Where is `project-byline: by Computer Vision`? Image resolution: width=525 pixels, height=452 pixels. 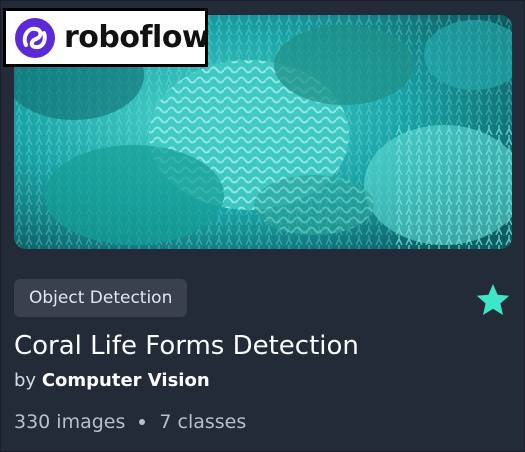 project-byline: by Computer Vision is located at coordinates (112, 380).